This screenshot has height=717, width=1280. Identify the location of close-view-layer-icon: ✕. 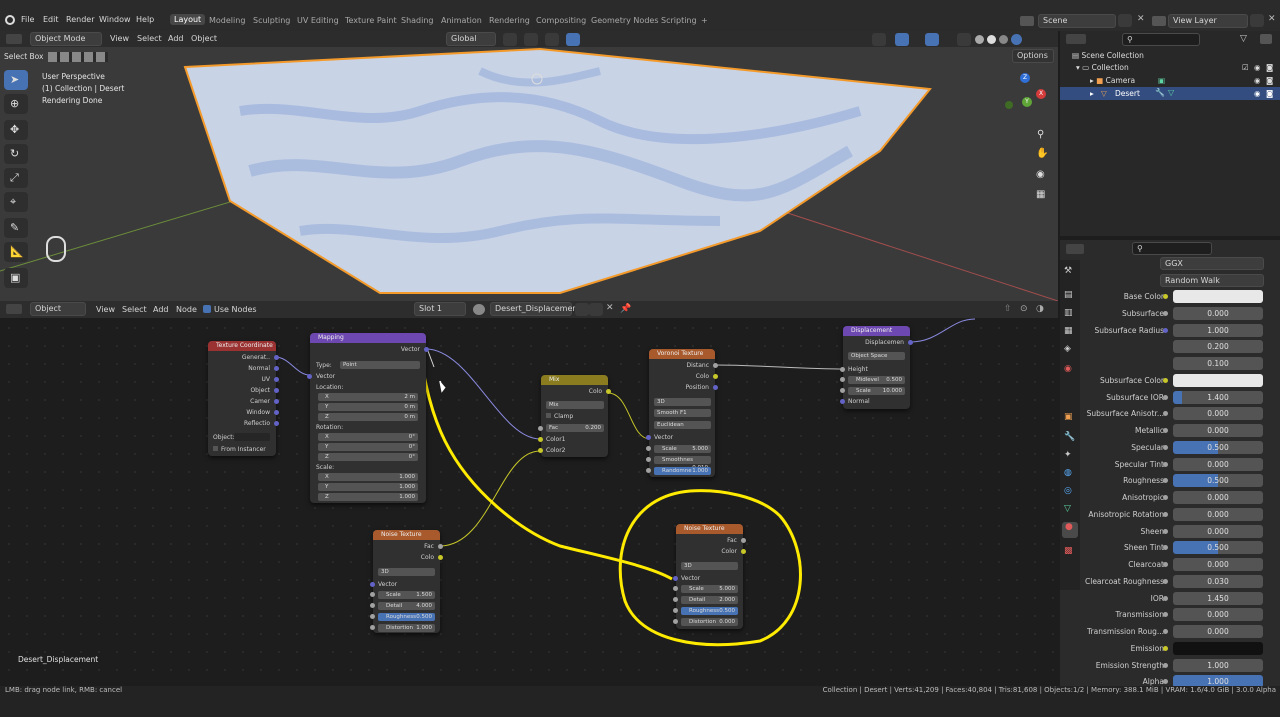
(1272, 20).